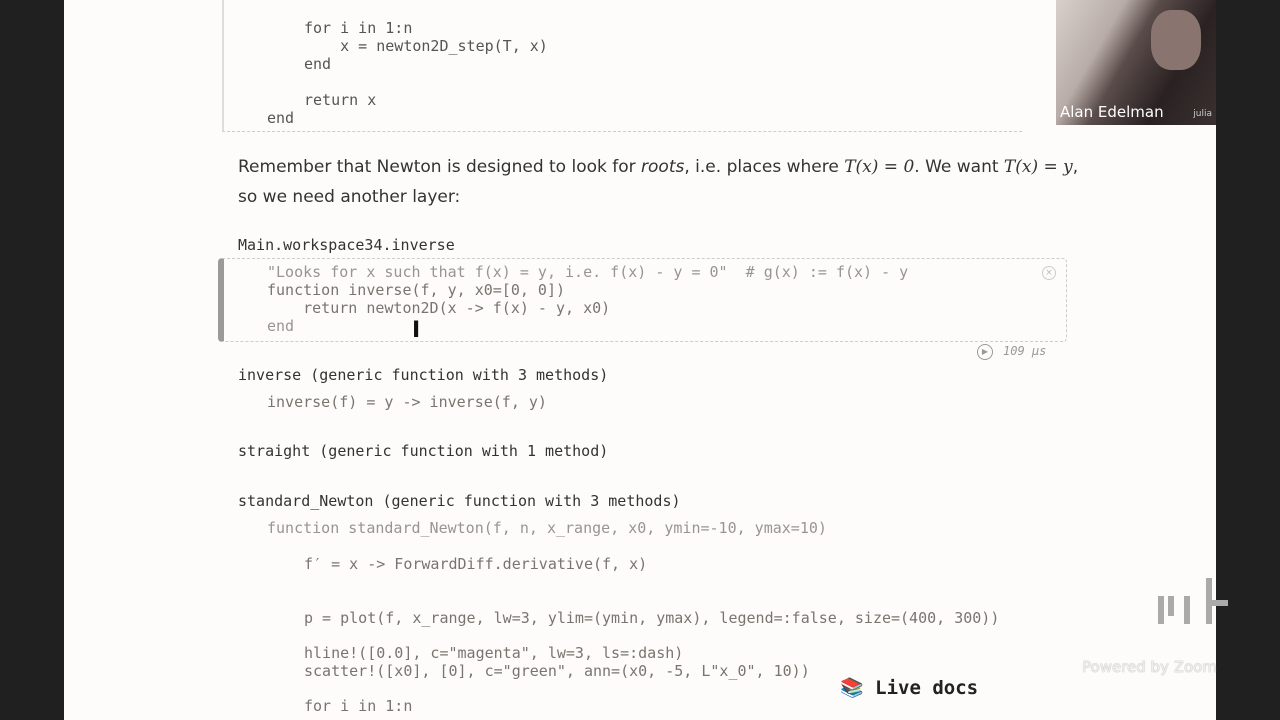 This screenshot has height=720, width=1280. What do you see at coordinates (909, 687) in the screenshot?
I see `live-docs-button: 📚 Live docs` at bounding box center [909, 687].